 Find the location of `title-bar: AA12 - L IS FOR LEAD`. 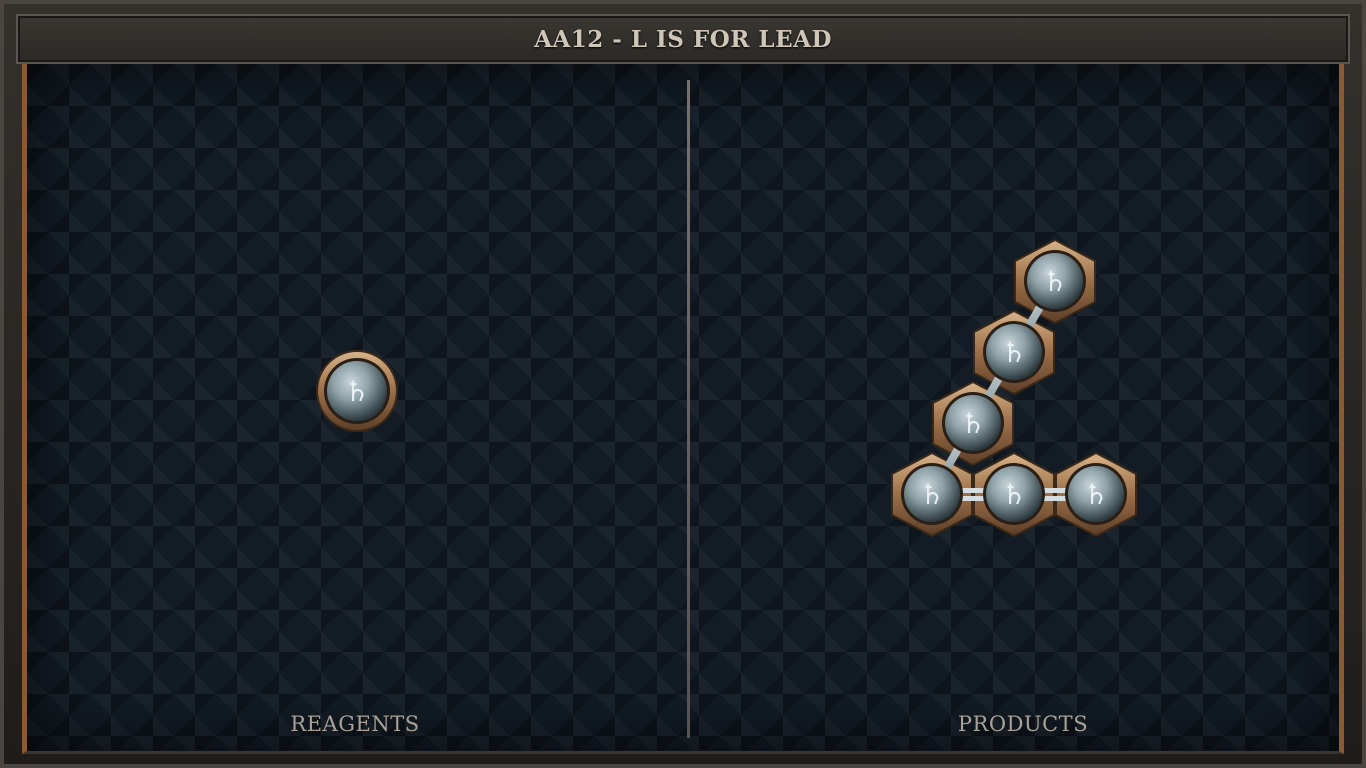

title-bar: AA12 - L IS FOR LEAD is located at coordinates (683, 39).